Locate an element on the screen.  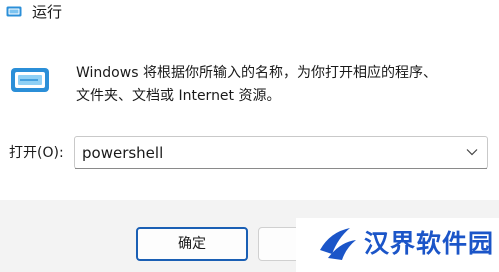
ok-button: 确定 is located at coordinates (192, 244).